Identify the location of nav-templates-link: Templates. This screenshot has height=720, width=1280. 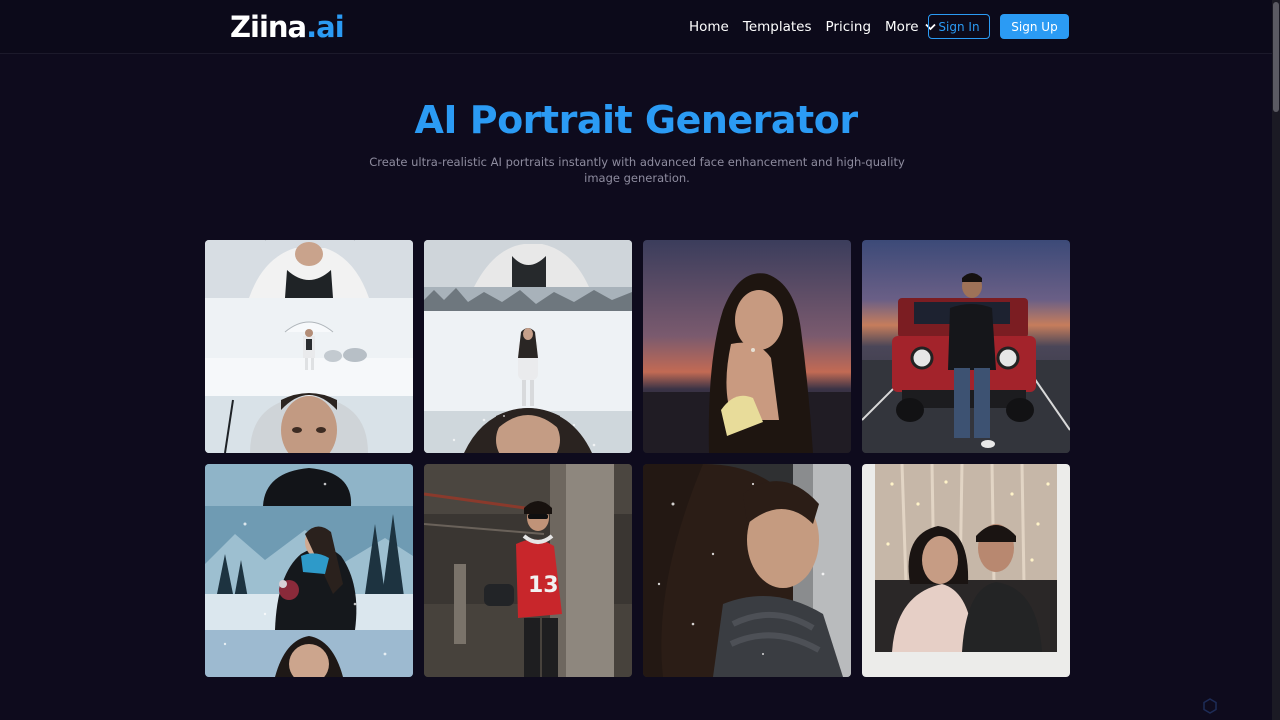
(777, 27).